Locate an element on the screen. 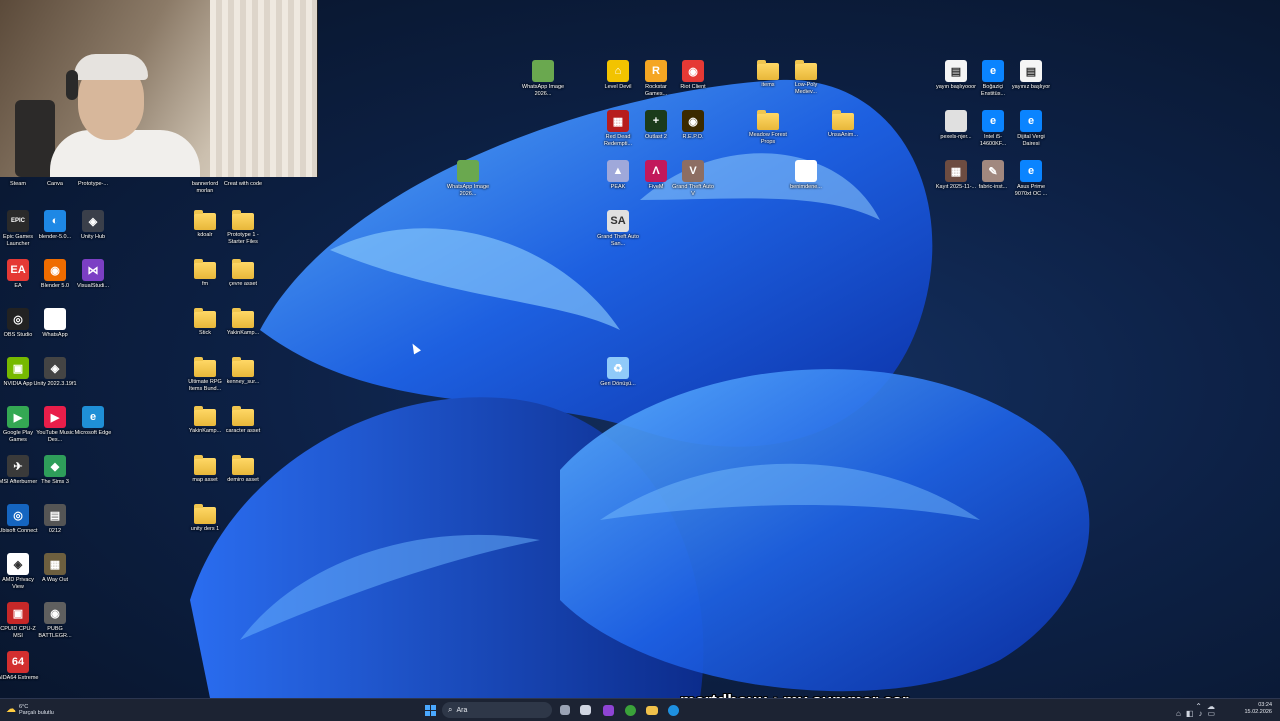 Image resolution: width=1280 pixels, height=721 pixels. desktop-icon: çevre asset is located at coordinates (243, 273).